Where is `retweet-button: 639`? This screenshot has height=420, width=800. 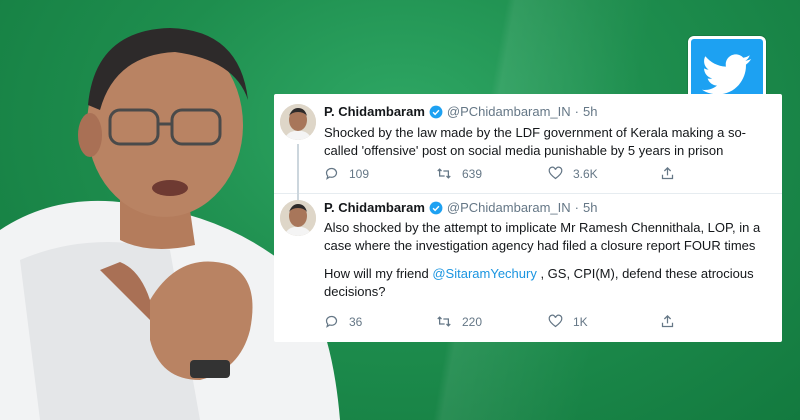 retweet-button: 639 is located at coordinates (492, 173).